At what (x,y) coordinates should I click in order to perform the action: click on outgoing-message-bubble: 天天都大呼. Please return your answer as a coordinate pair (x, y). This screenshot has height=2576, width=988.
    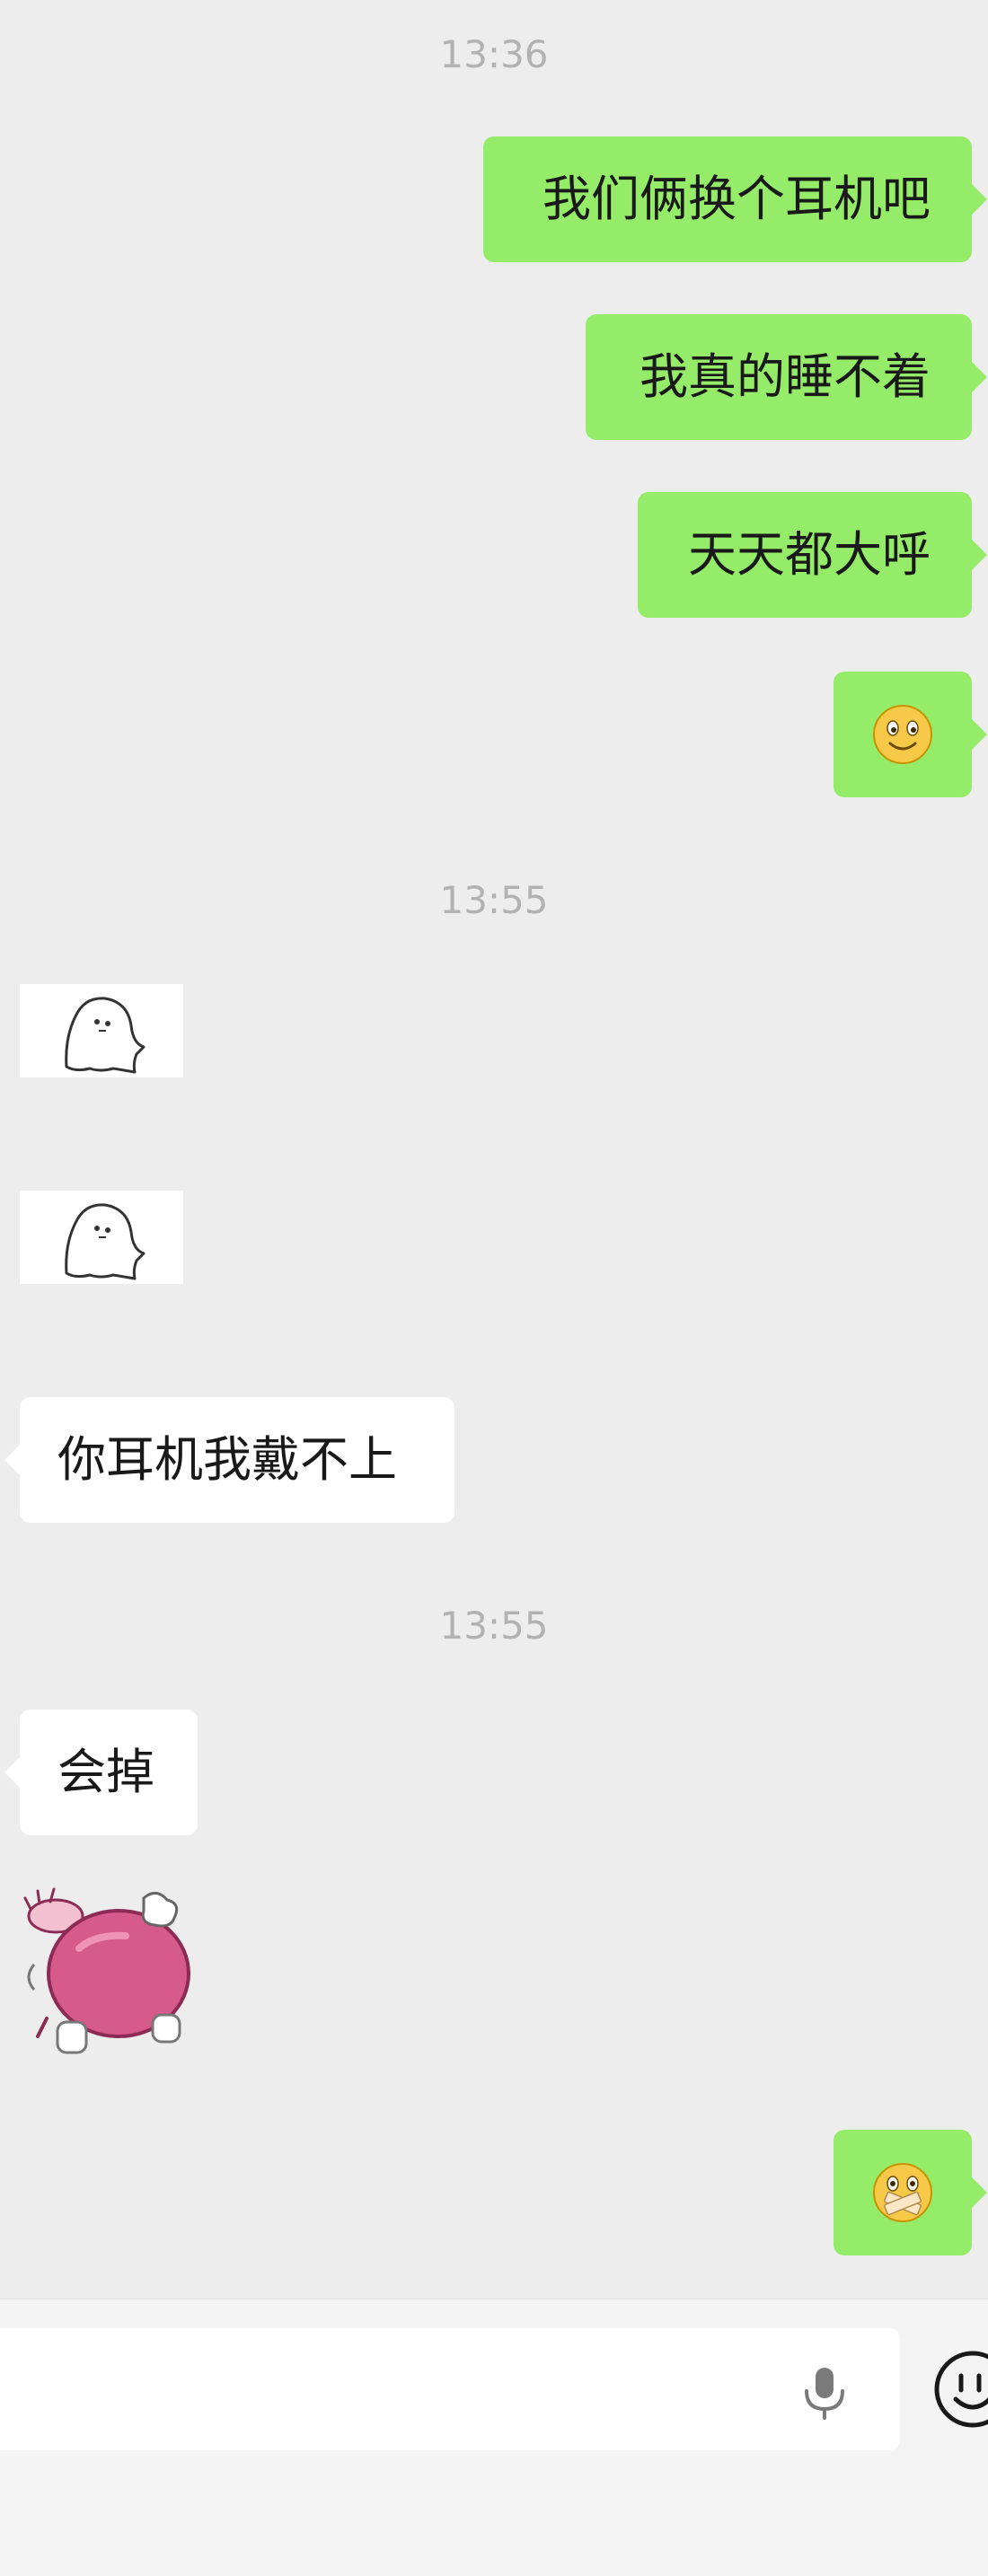
    Looking at the image, I should click on (812, 555).